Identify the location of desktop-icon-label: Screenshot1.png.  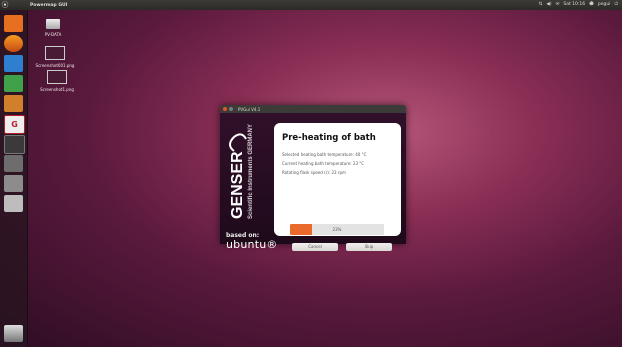
(57, 89).